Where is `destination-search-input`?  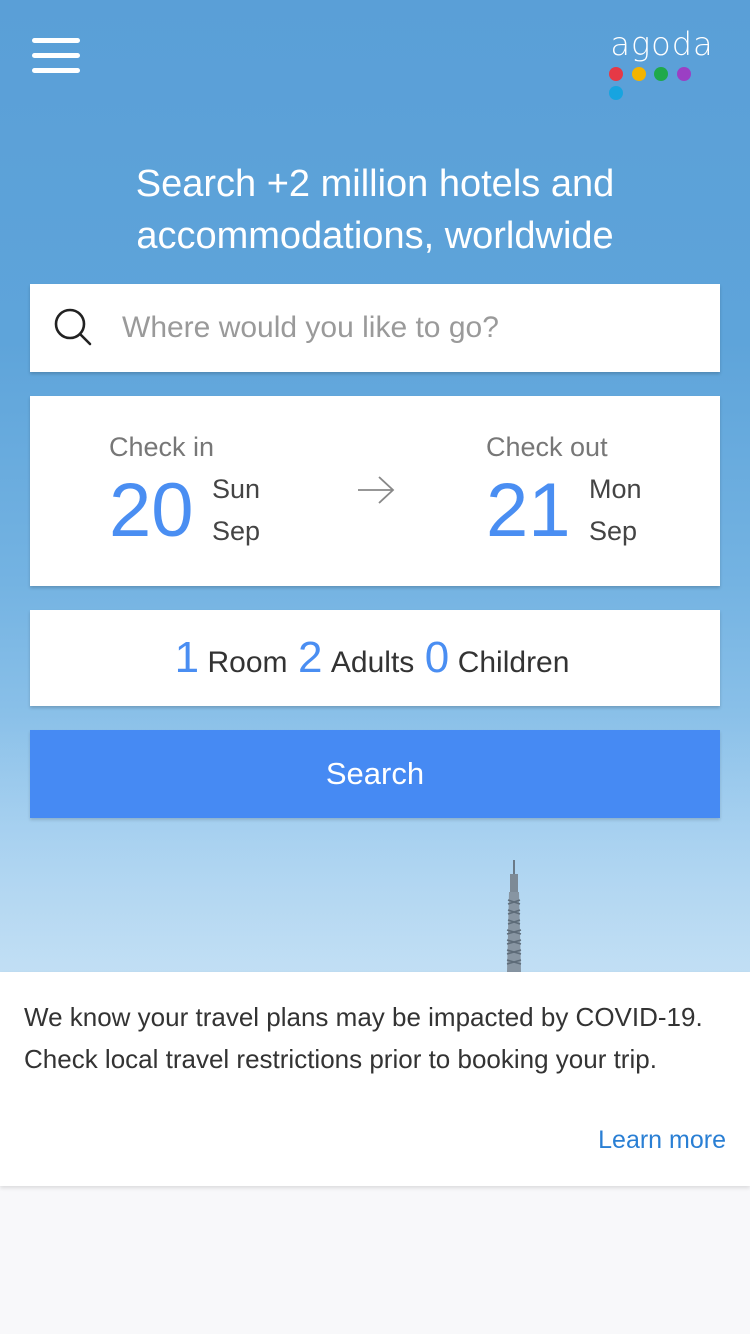 destination-search-input is located at coordinates (412, 328).